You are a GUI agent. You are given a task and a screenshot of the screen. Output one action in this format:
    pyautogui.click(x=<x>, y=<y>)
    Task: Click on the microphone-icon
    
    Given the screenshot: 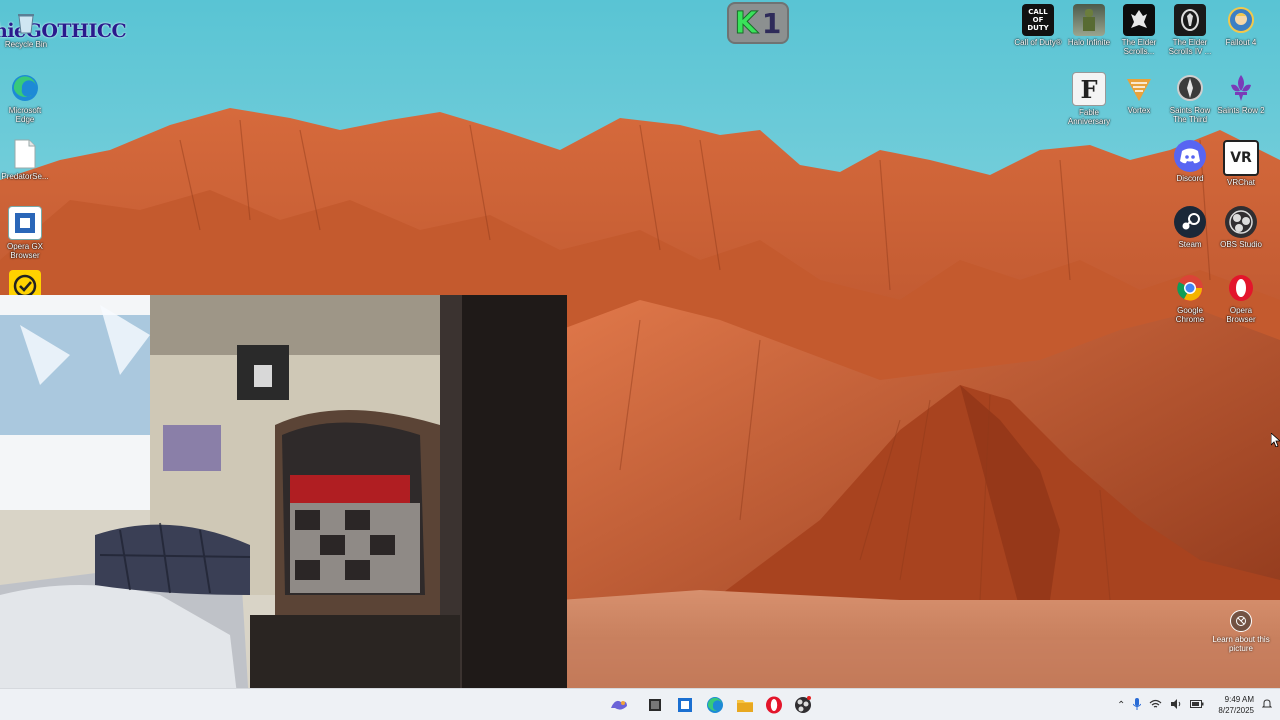 What is the action you would take?
    pyautogui.click(x=1137, y=705)
    